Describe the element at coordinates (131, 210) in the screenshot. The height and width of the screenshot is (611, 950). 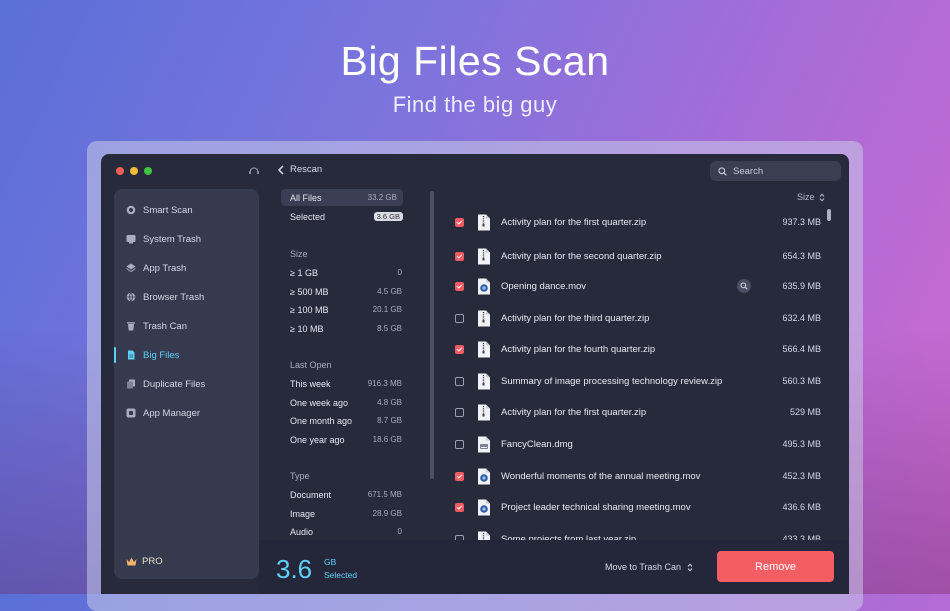
I see `smart-scan-icon` at that location.